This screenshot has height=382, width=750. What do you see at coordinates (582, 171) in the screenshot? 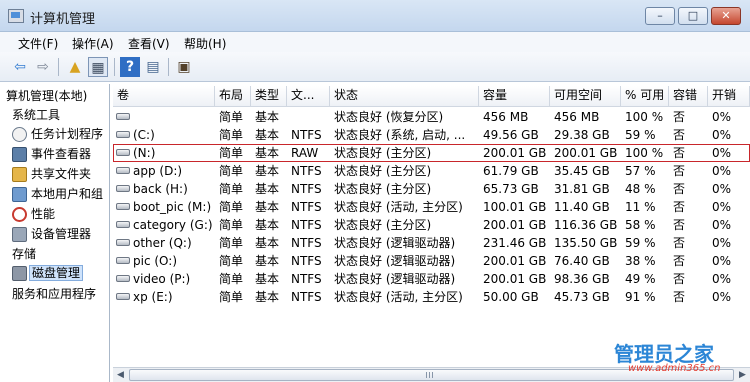
I see `cell-free-space: 35.45 GB` at bounding box center [582, 171].